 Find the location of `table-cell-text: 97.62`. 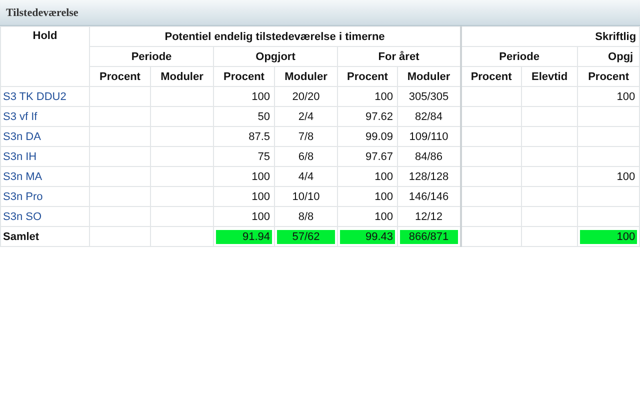

table-cell-text: 97.62 is located at coordinates (379, 117).